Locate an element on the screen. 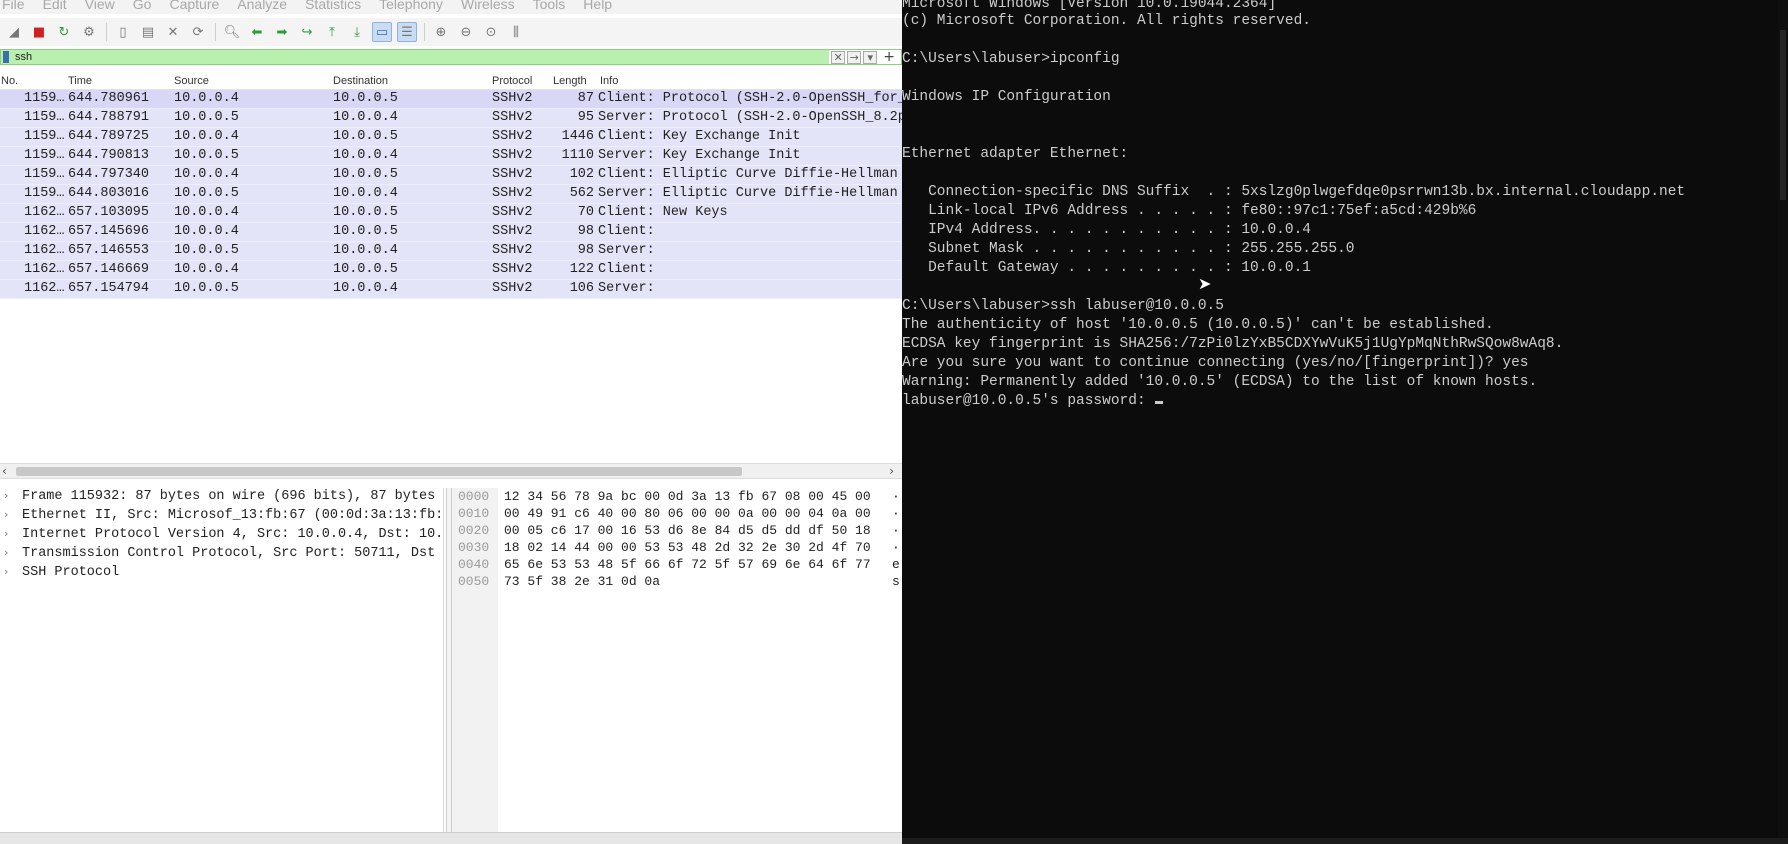 This screenshot has height=844, width=1788. zoom-out-icon: ⊖ is located at coordinates (466, 32).